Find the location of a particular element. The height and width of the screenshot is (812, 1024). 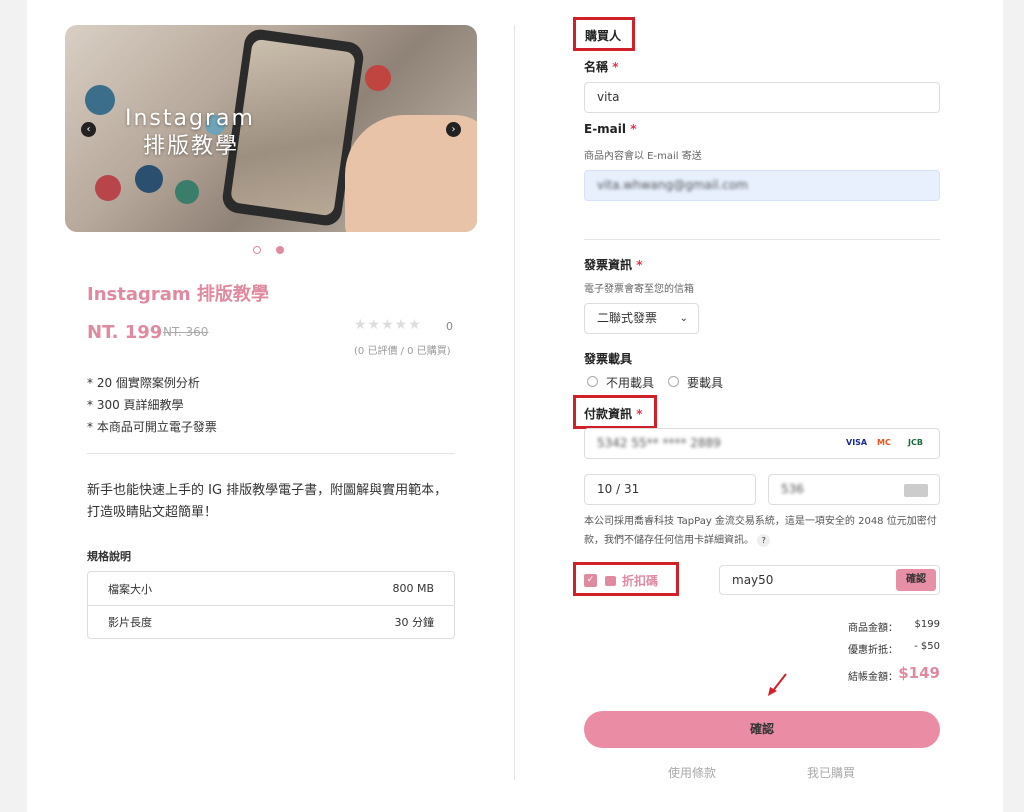

subtotal-value: $199 is located at coordinates (927, 624).